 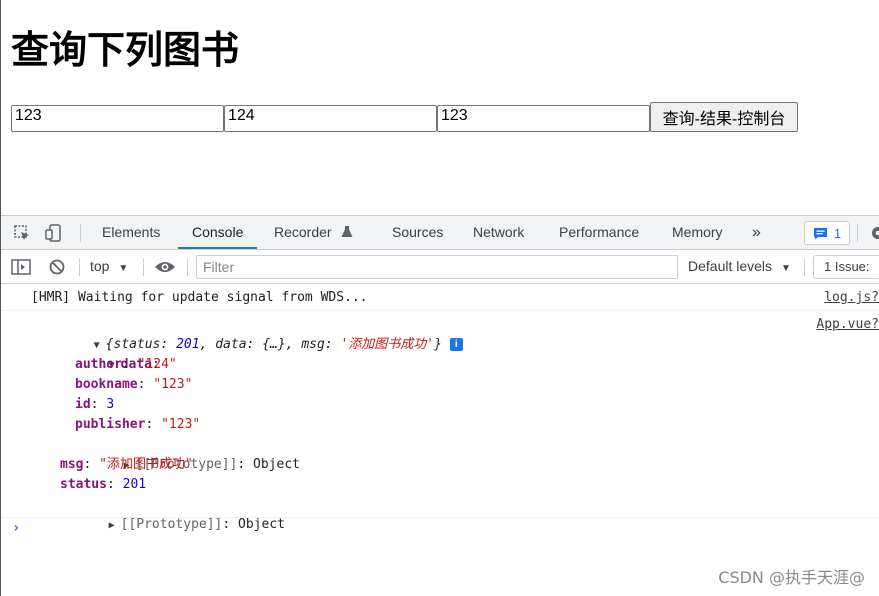 What do you see at coordinates (231, 344) in the screenshot?
I see `summary-data-key: data` at bounding box center [231, 344].